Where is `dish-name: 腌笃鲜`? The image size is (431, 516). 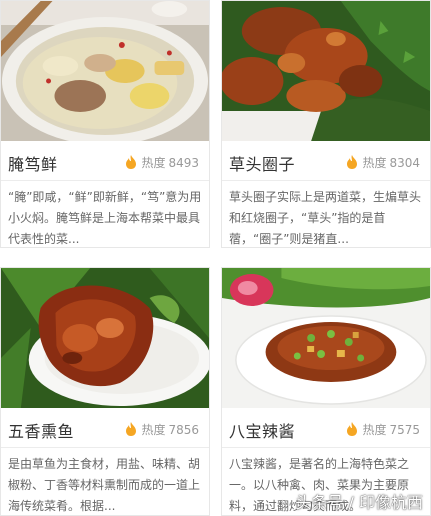 dish-name: 腌笃鲜 is located at coordinates (33, 163).